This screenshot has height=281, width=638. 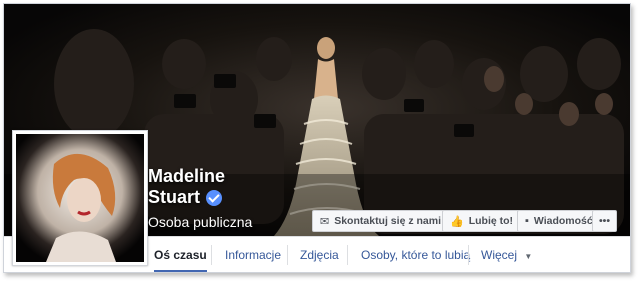 I want to click on envelope-icon: ✉, so click(x=325, y=221).